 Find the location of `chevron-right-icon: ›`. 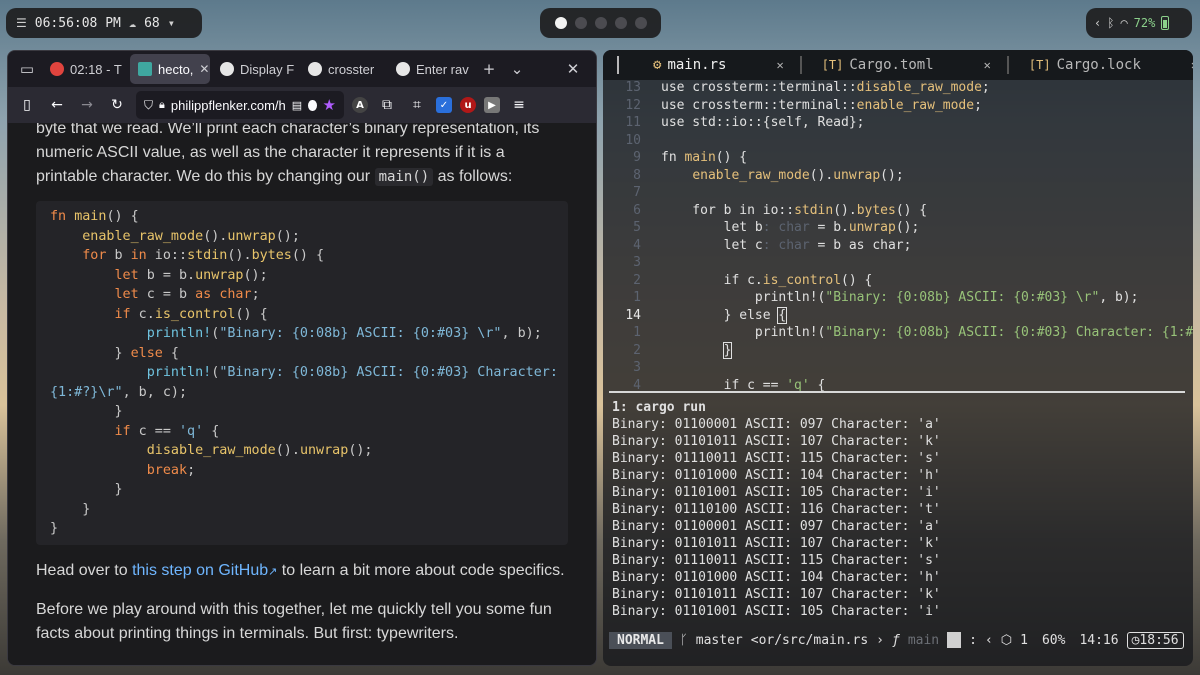

chevron-right-icon: › is located at coordinates (880, 640).